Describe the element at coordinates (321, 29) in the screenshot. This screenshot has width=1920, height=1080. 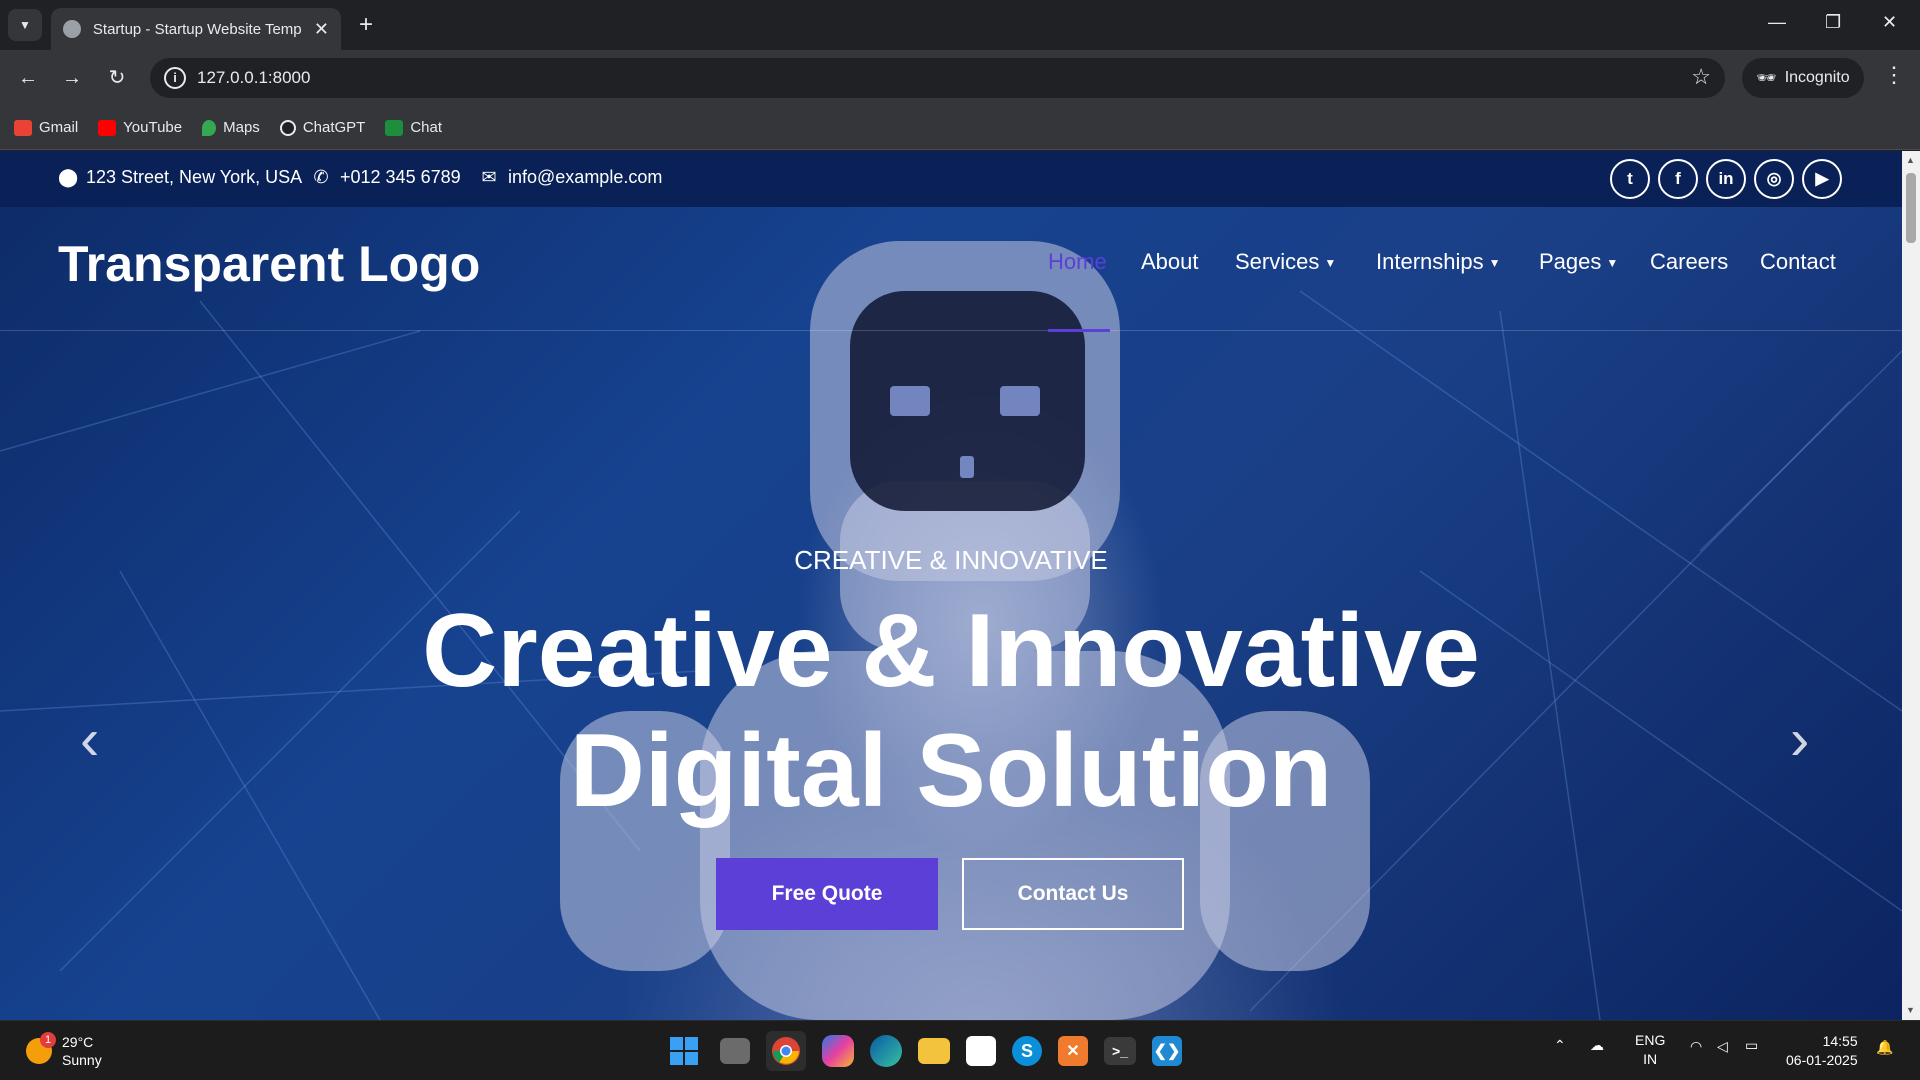
I see `close-icon: ✕` at that location.